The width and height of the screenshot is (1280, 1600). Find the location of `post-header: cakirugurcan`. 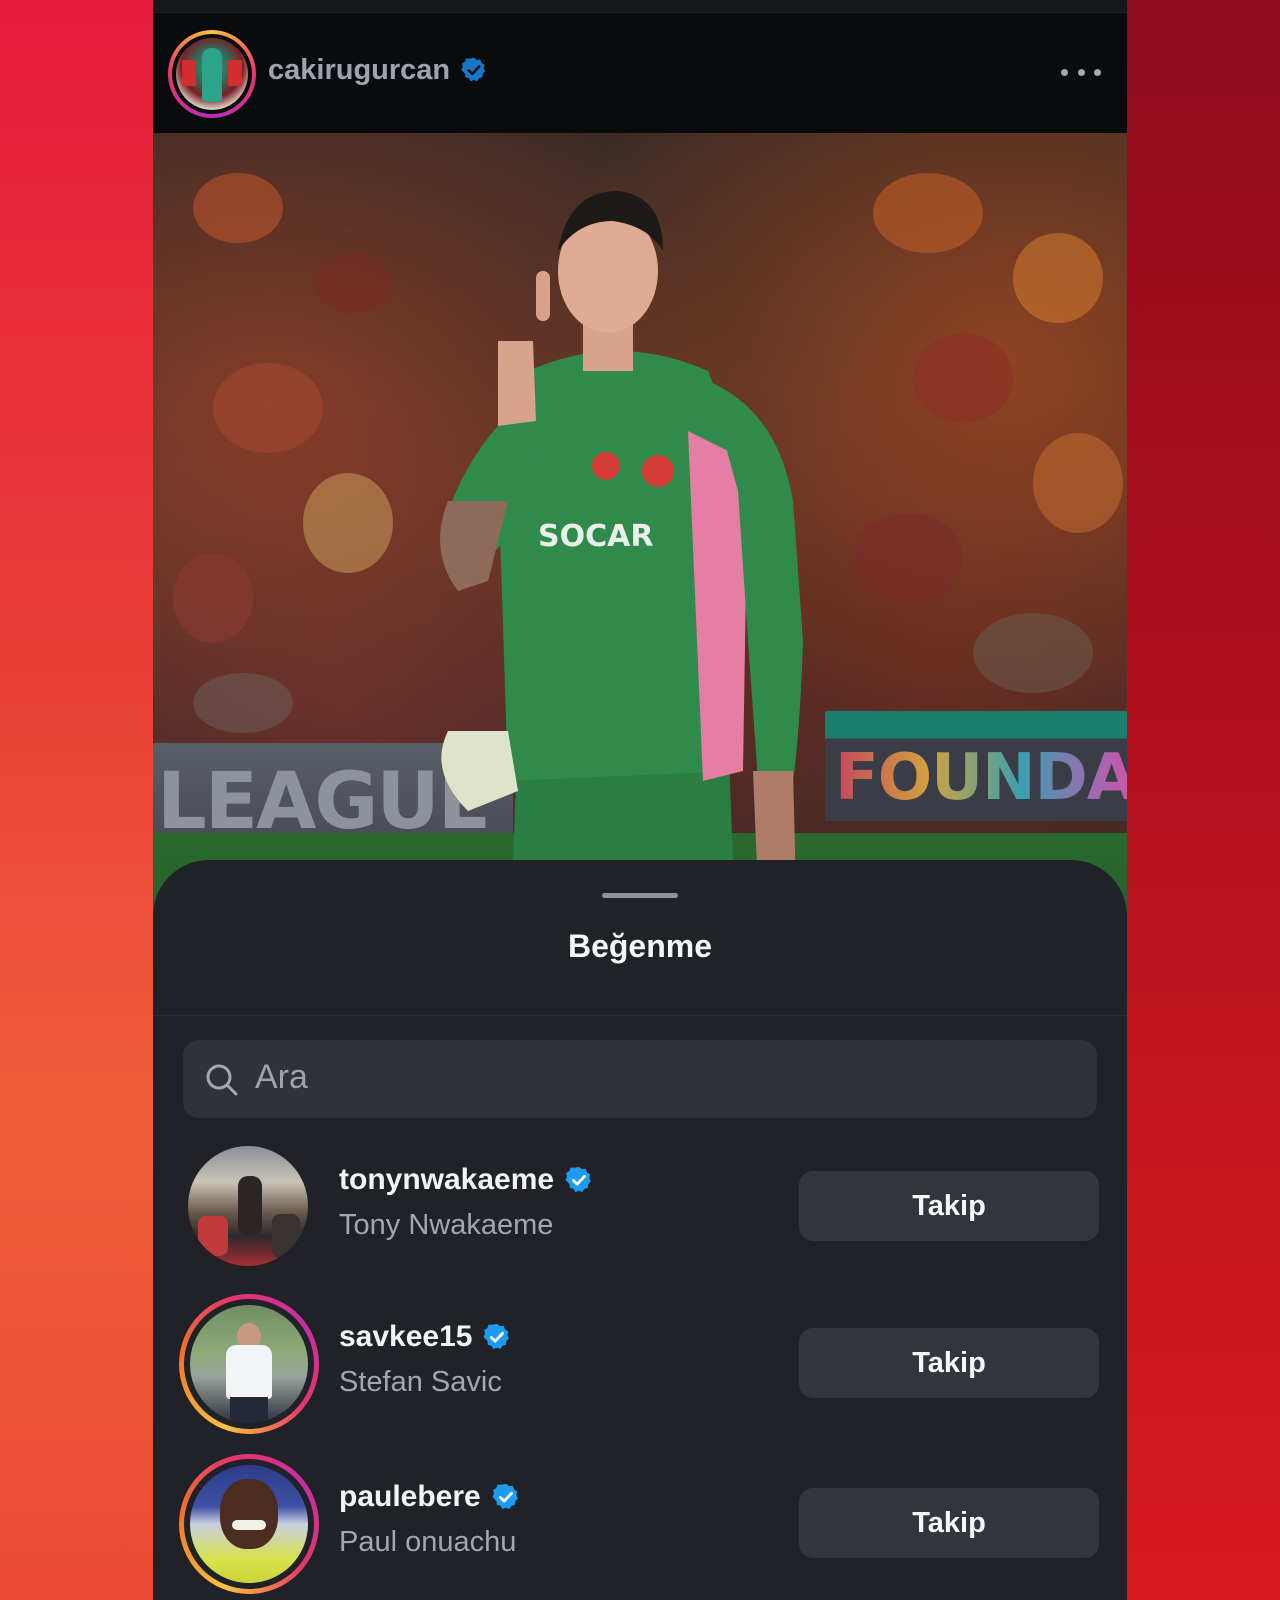

post-header: cakirugurcan is located at coordinates (640, 73).